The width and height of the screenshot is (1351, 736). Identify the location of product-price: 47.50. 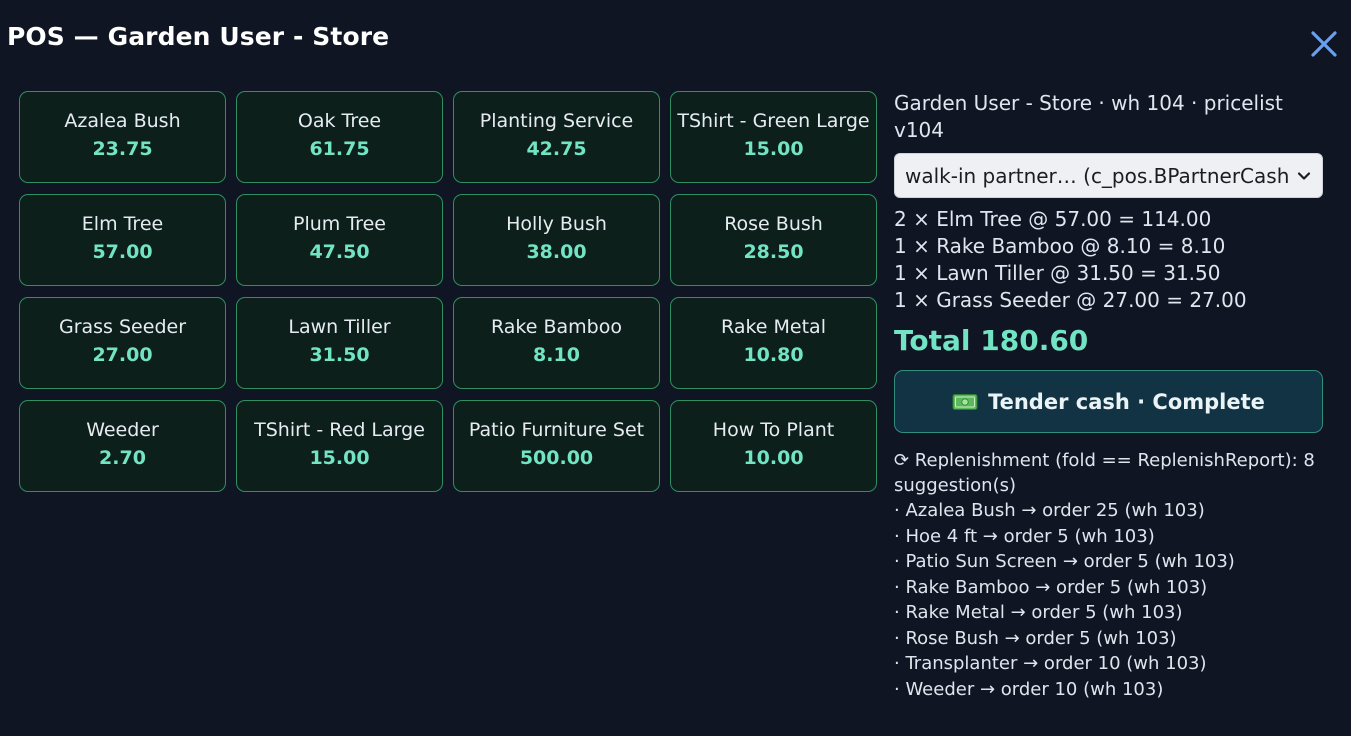
(339, 251).